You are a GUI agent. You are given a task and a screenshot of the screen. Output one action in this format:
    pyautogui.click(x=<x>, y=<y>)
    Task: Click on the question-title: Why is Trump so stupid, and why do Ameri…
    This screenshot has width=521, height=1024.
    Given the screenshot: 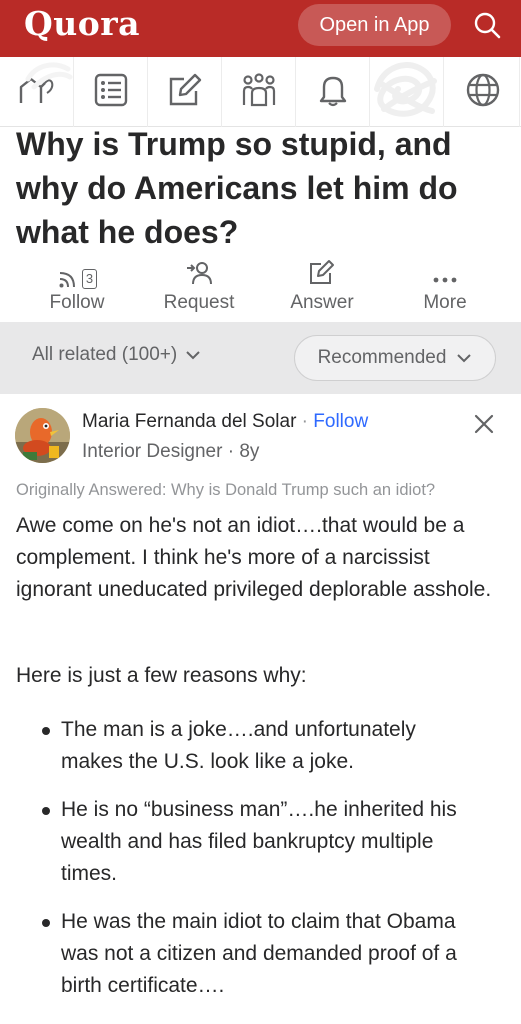 What is the action you would take?
    pyautogui.click(x=261, y=188)
    